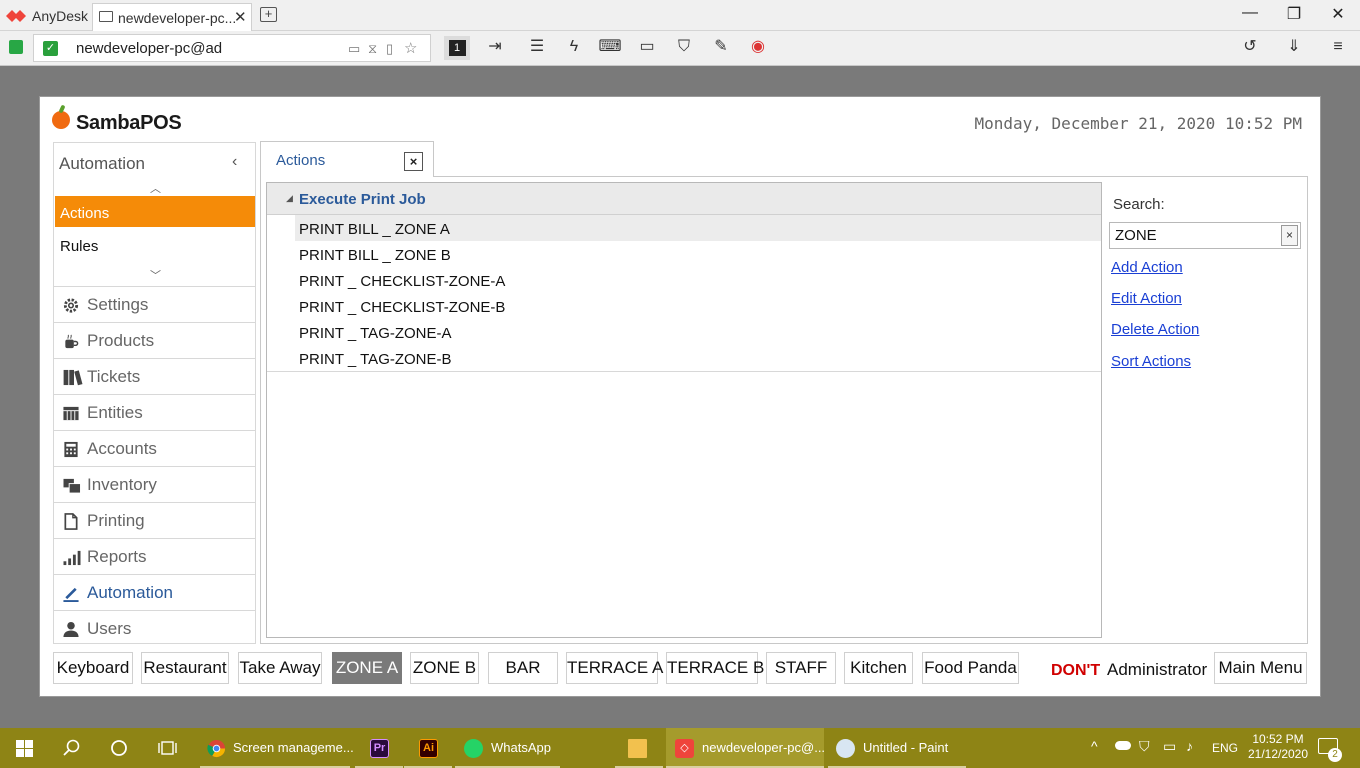 The height and width of the screenshot is (768, 1360). Describe the element at coordinates (507, 748) in the screenshot. I see `taskbar-app-whatsapp: WhatsApp` at that location.